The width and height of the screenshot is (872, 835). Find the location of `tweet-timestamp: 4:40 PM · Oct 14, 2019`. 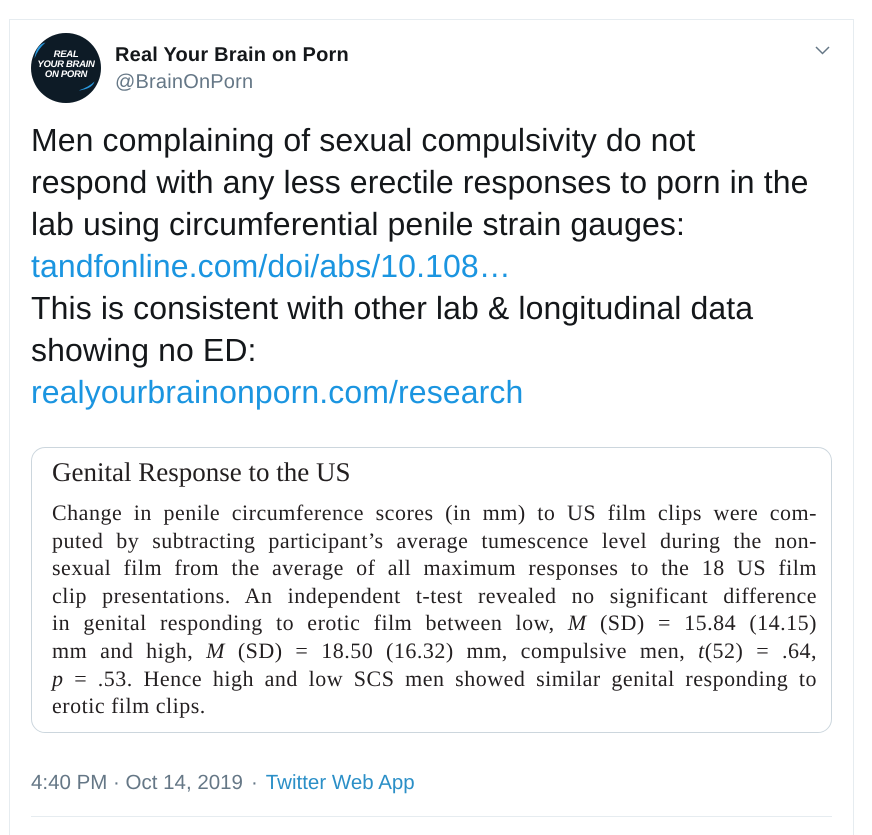

tweet-timestamp: 4:40 PM · Oct 14, 2019 is located at coordinates (137, 782).